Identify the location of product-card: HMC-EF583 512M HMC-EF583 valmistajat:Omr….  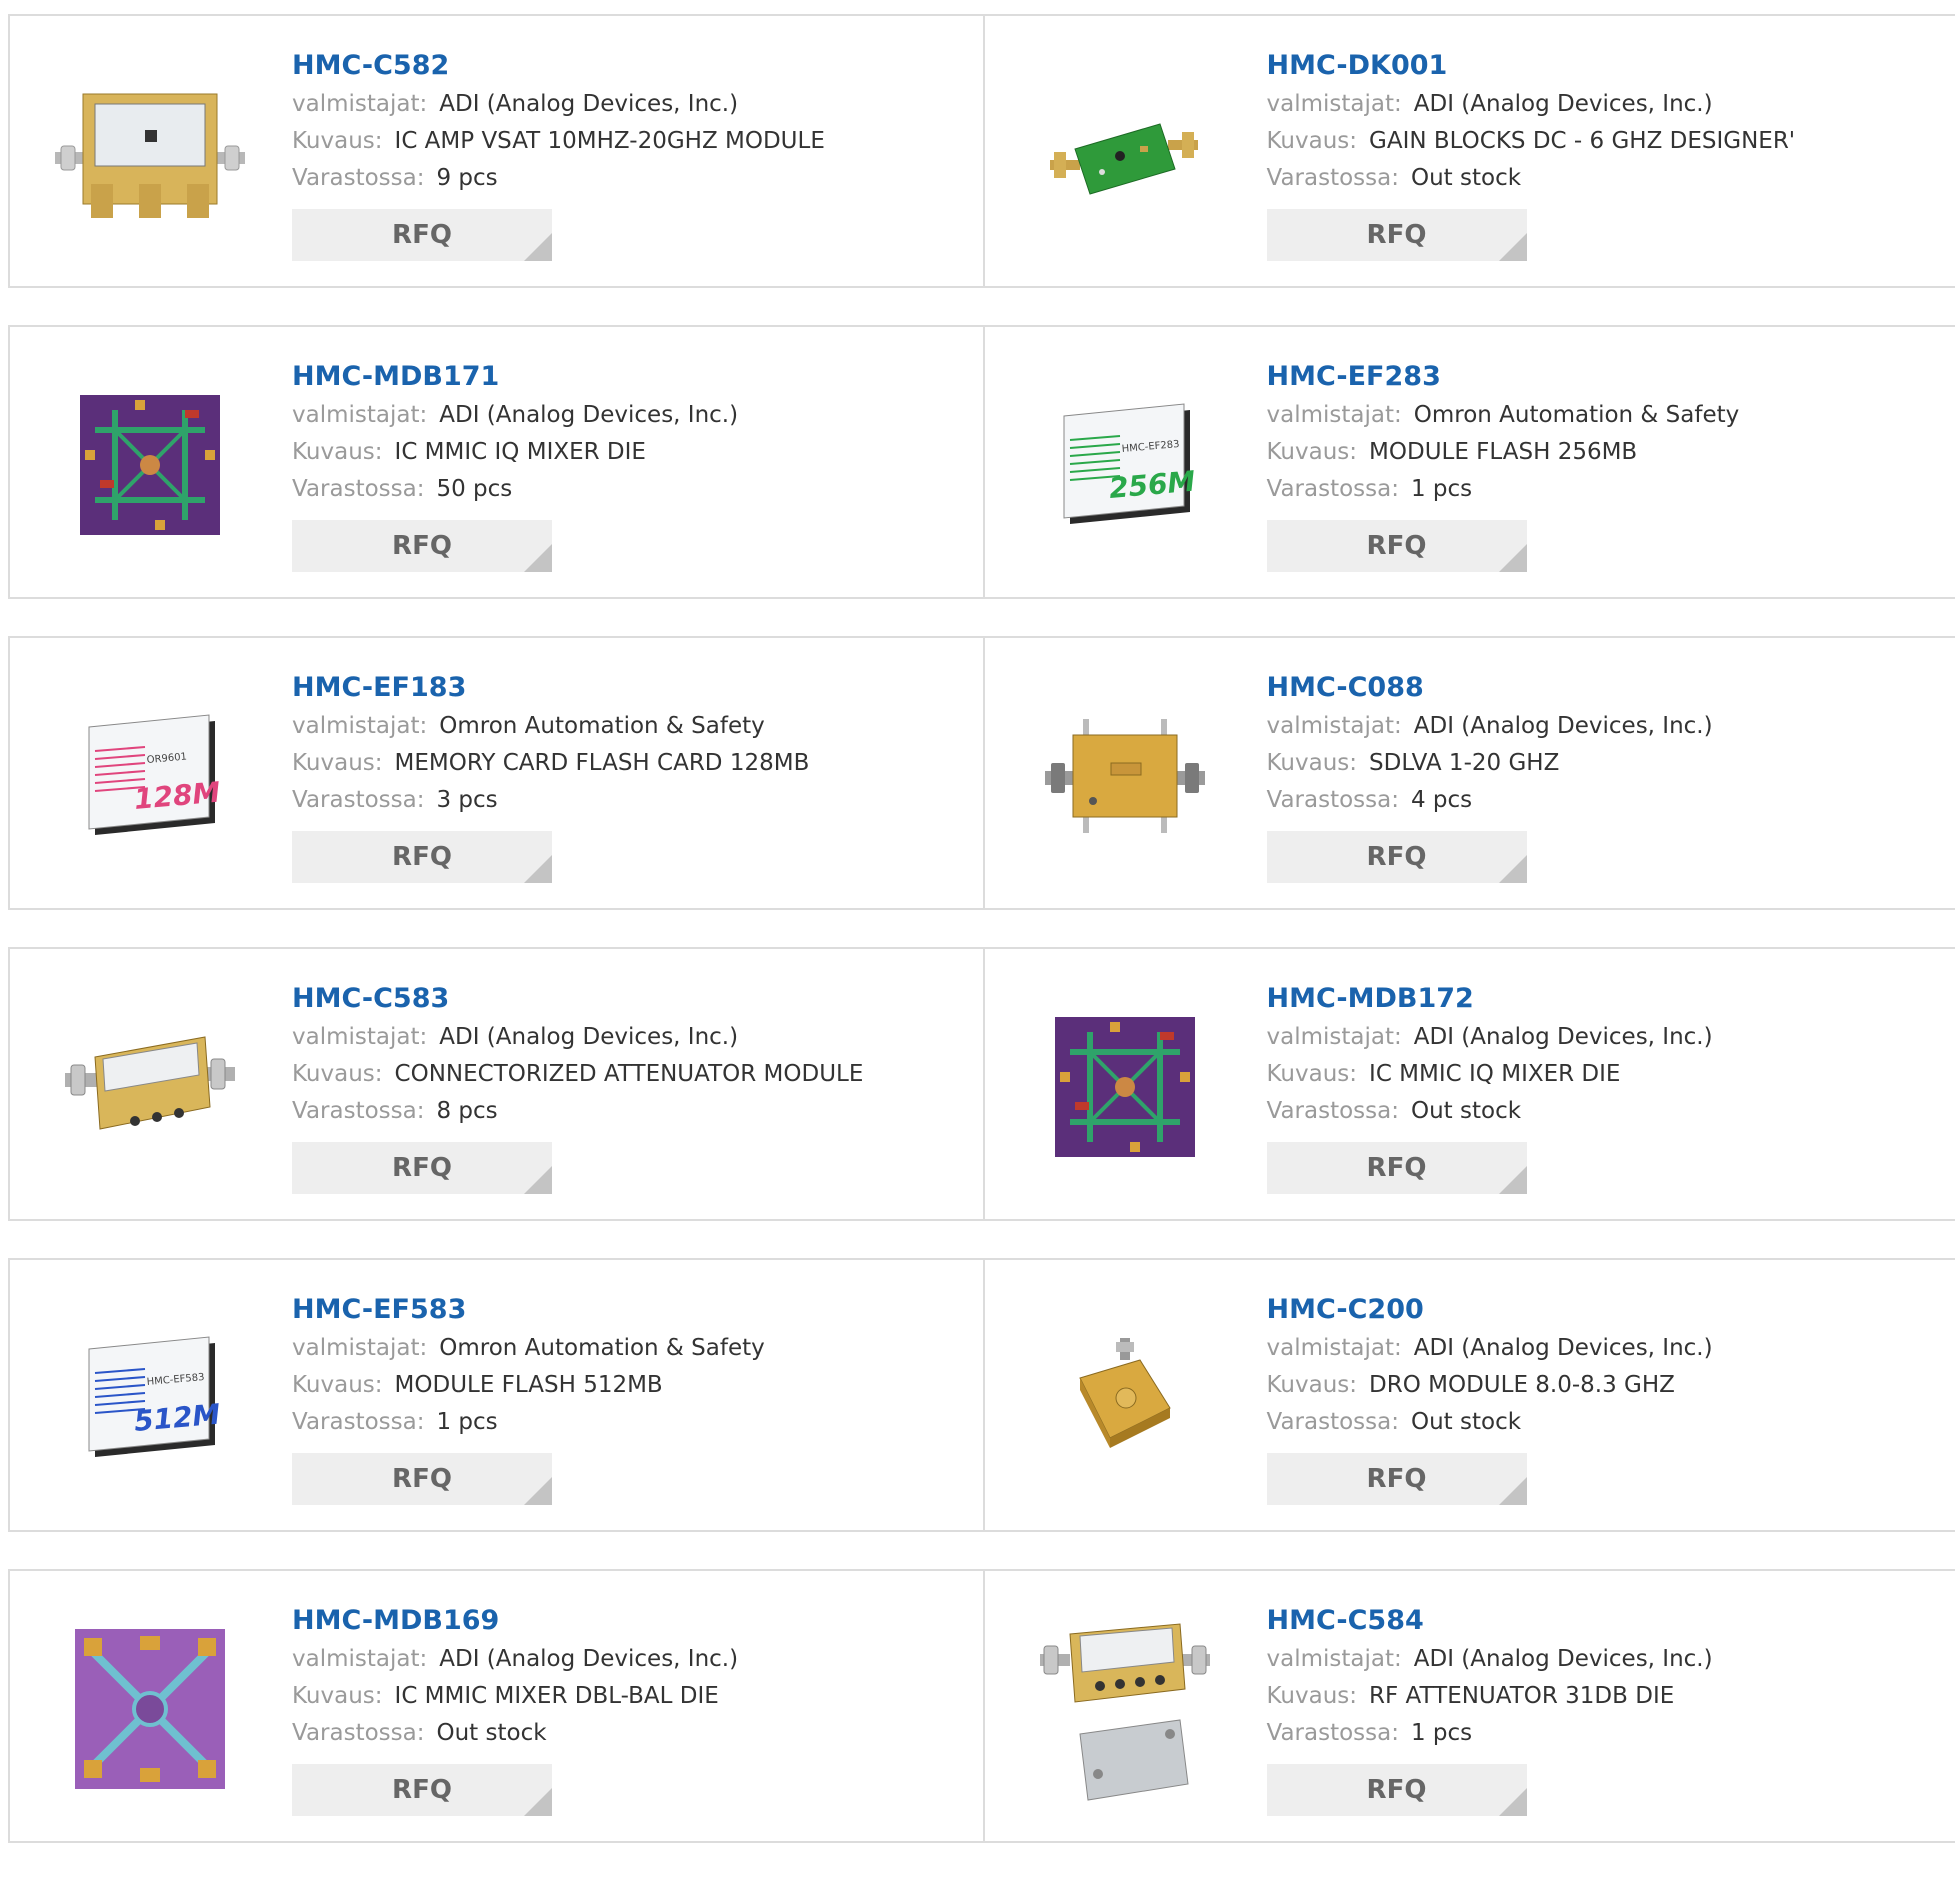
(496, 1395).